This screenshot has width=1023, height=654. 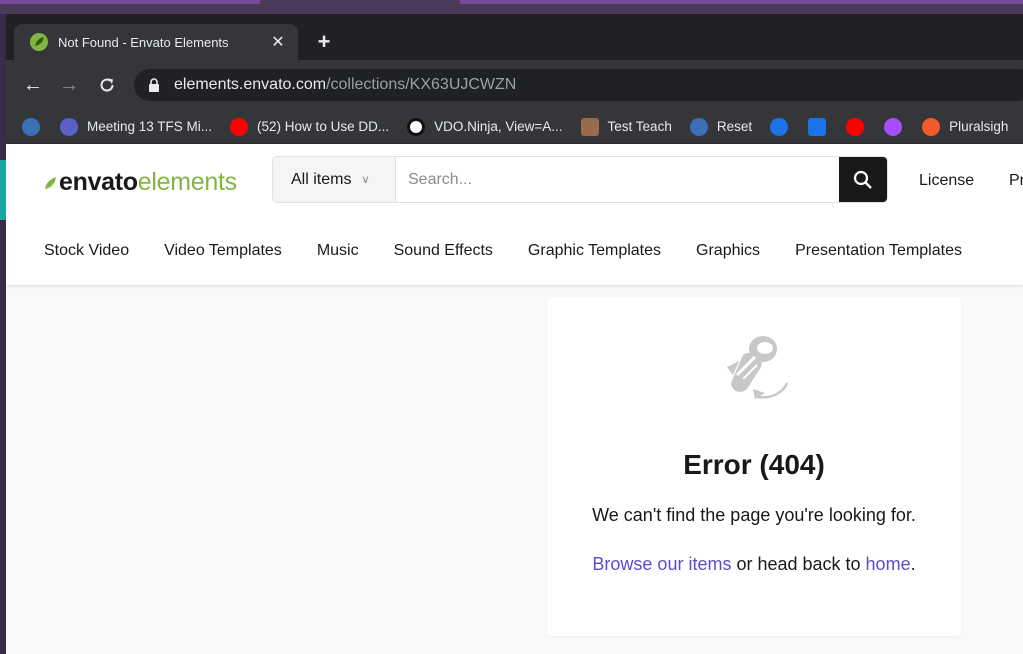 What do you see at coordinates (913, 564) in the screenshot?
I see `links-end-text: .` at bounding box center [913, 564].